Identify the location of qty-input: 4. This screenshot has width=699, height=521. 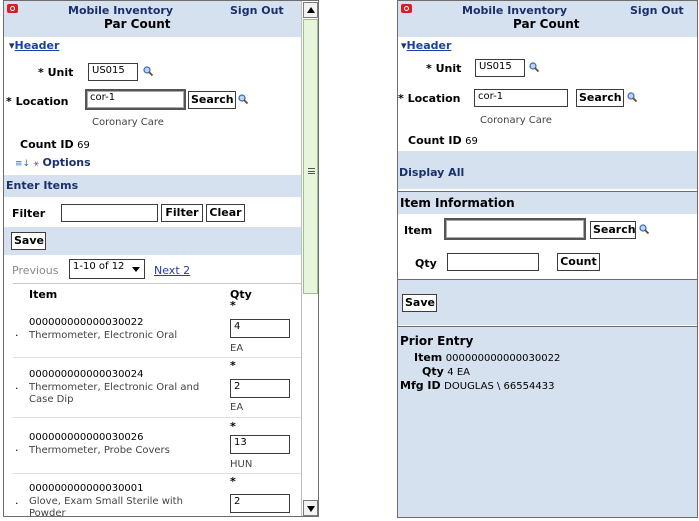
(260, 328).